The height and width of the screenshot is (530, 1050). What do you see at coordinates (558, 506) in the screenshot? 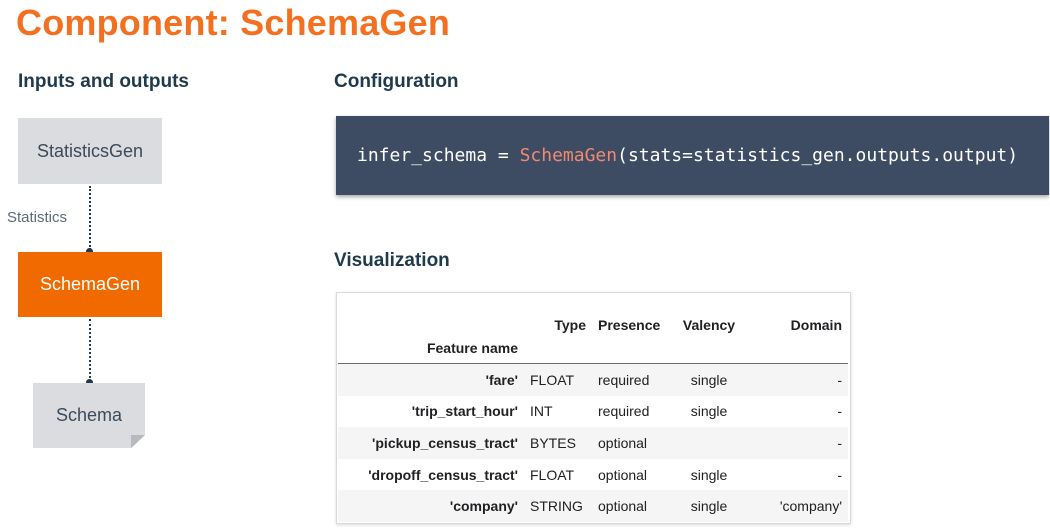
I see `type-cell: STRING` at bounding box center [558, 506].